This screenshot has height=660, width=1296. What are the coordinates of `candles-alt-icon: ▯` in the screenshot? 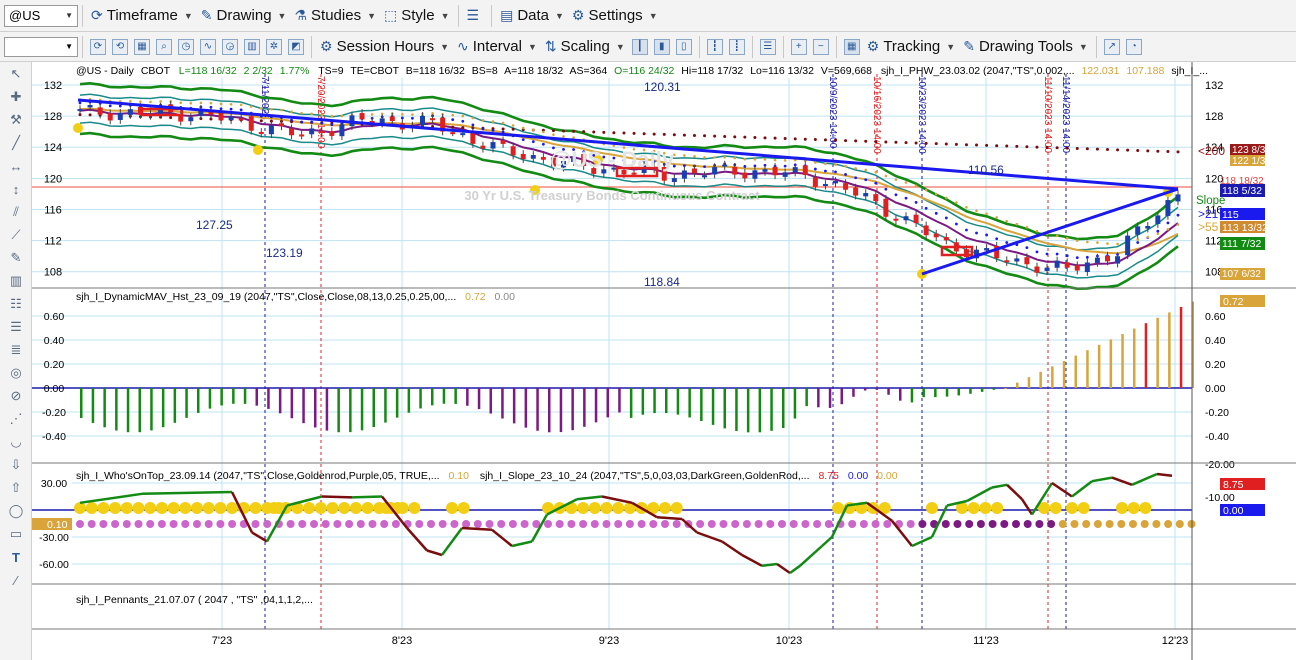 It's located at (683, 46).